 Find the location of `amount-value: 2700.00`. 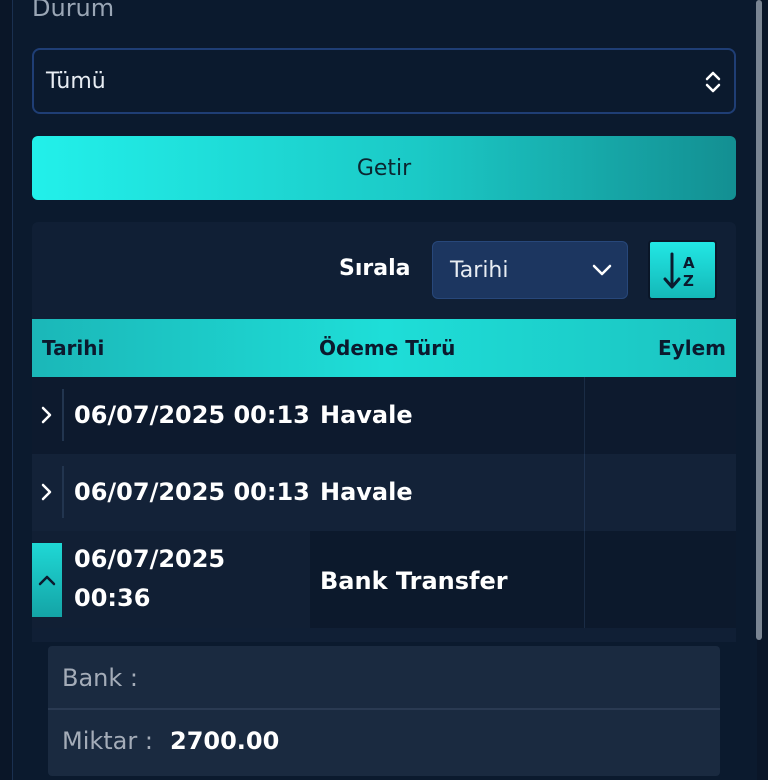

amount-value: 2700.00 is located at coordinates (225, 741).